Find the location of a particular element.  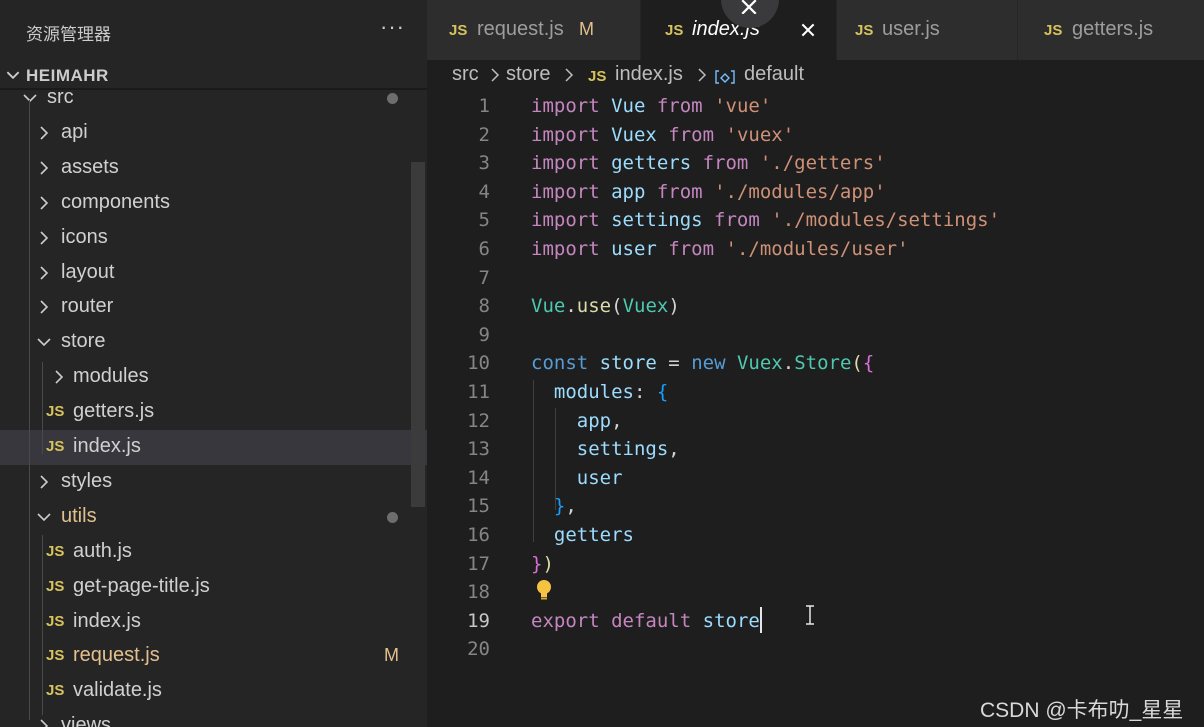

code-line: 14 user is located at coordinates (815, 479).